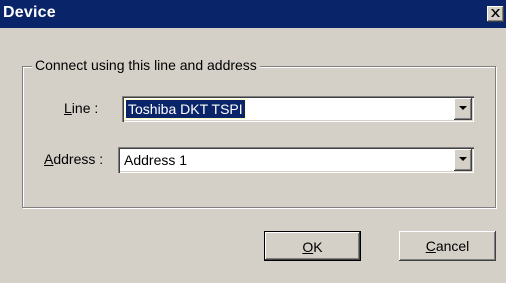 This screenshot has width=506, height=283. What do you see at coordinates (185, 109) in the screenshot?
I see `line-combobox-value: Toshiba DKT TSPI` at bounding box center [185, 109].